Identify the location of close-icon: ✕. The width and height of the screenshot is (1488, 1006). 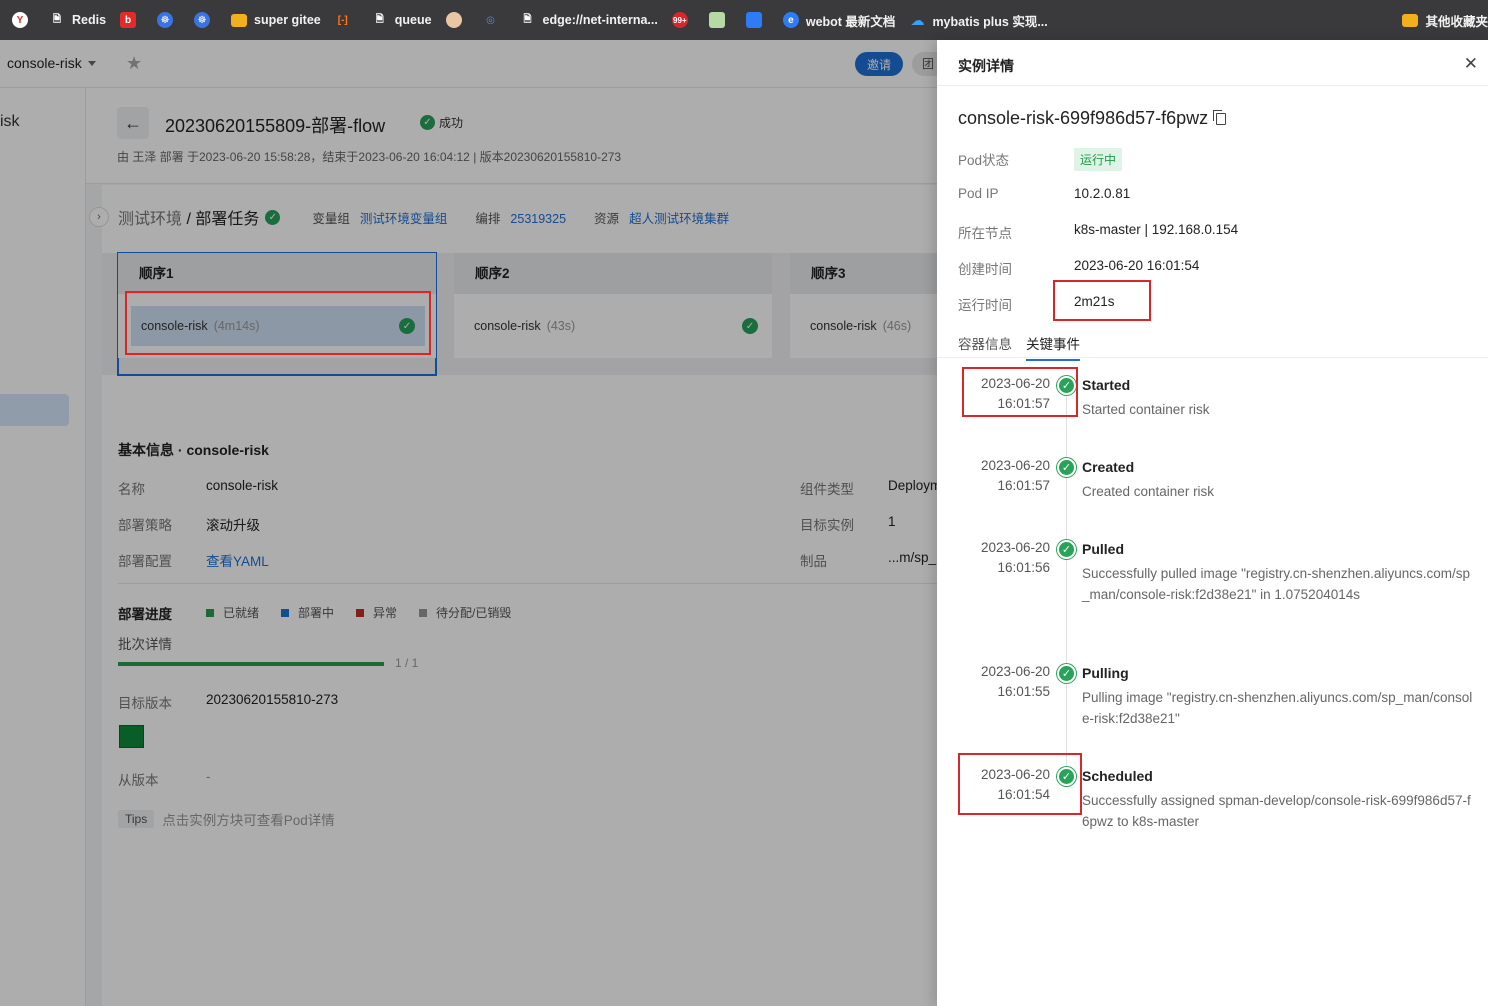
(1471, 63).